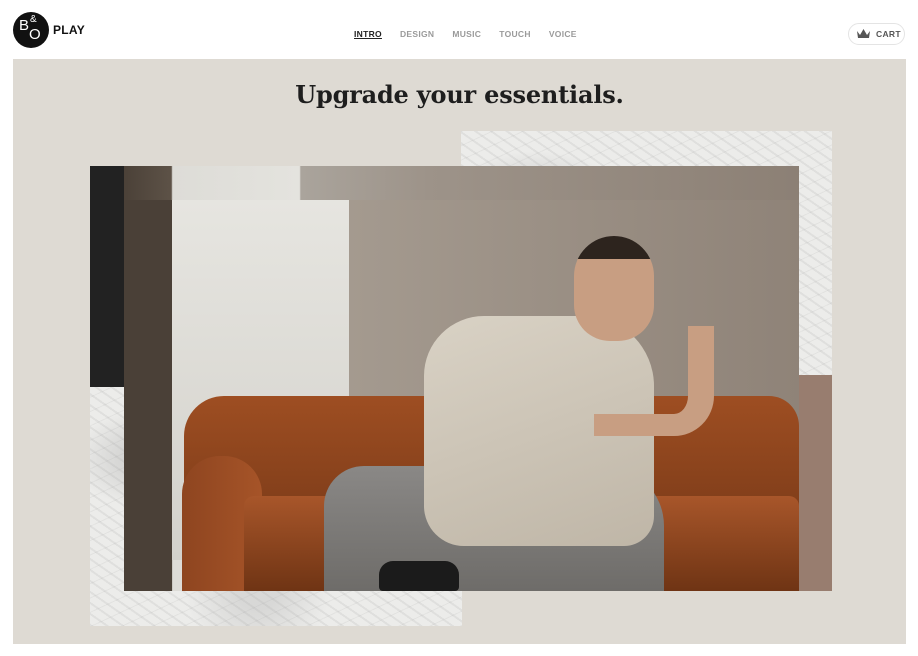 This screenshot has width=918, height=656. Describe the element at coordinates (69, 30) in the screenshot. I see `brand-label: PLAY` at that location.